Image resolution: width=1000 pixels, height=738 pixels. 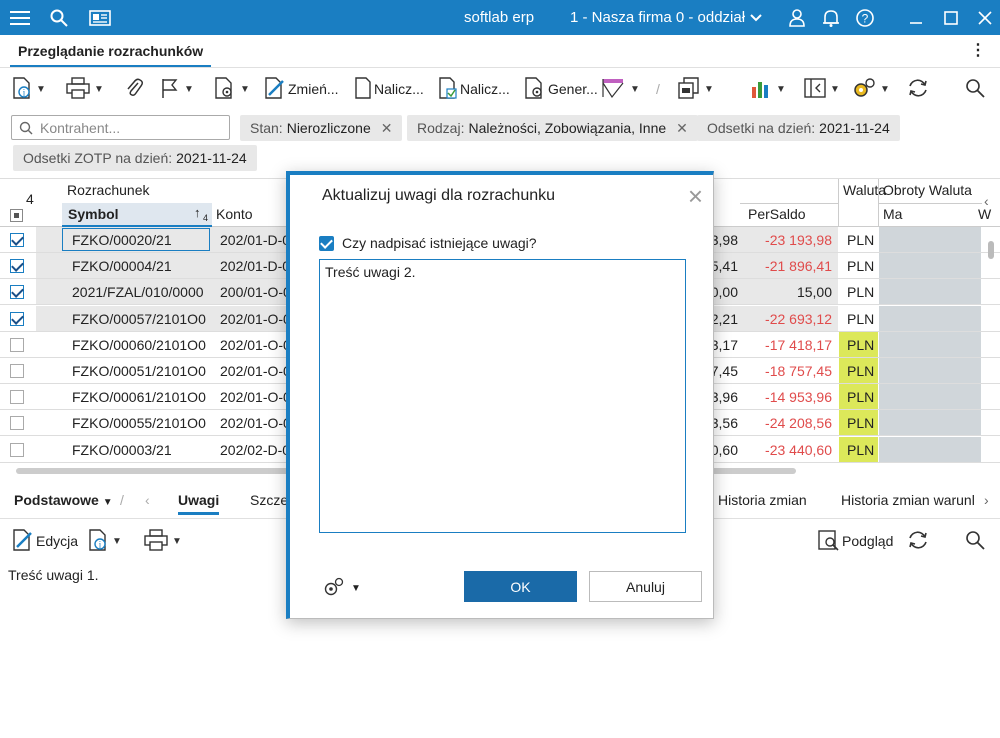 What do you see at coordinates (520, 586) in the screenshot?
I see `ok-button: OK` at bounding box center [520, 586].